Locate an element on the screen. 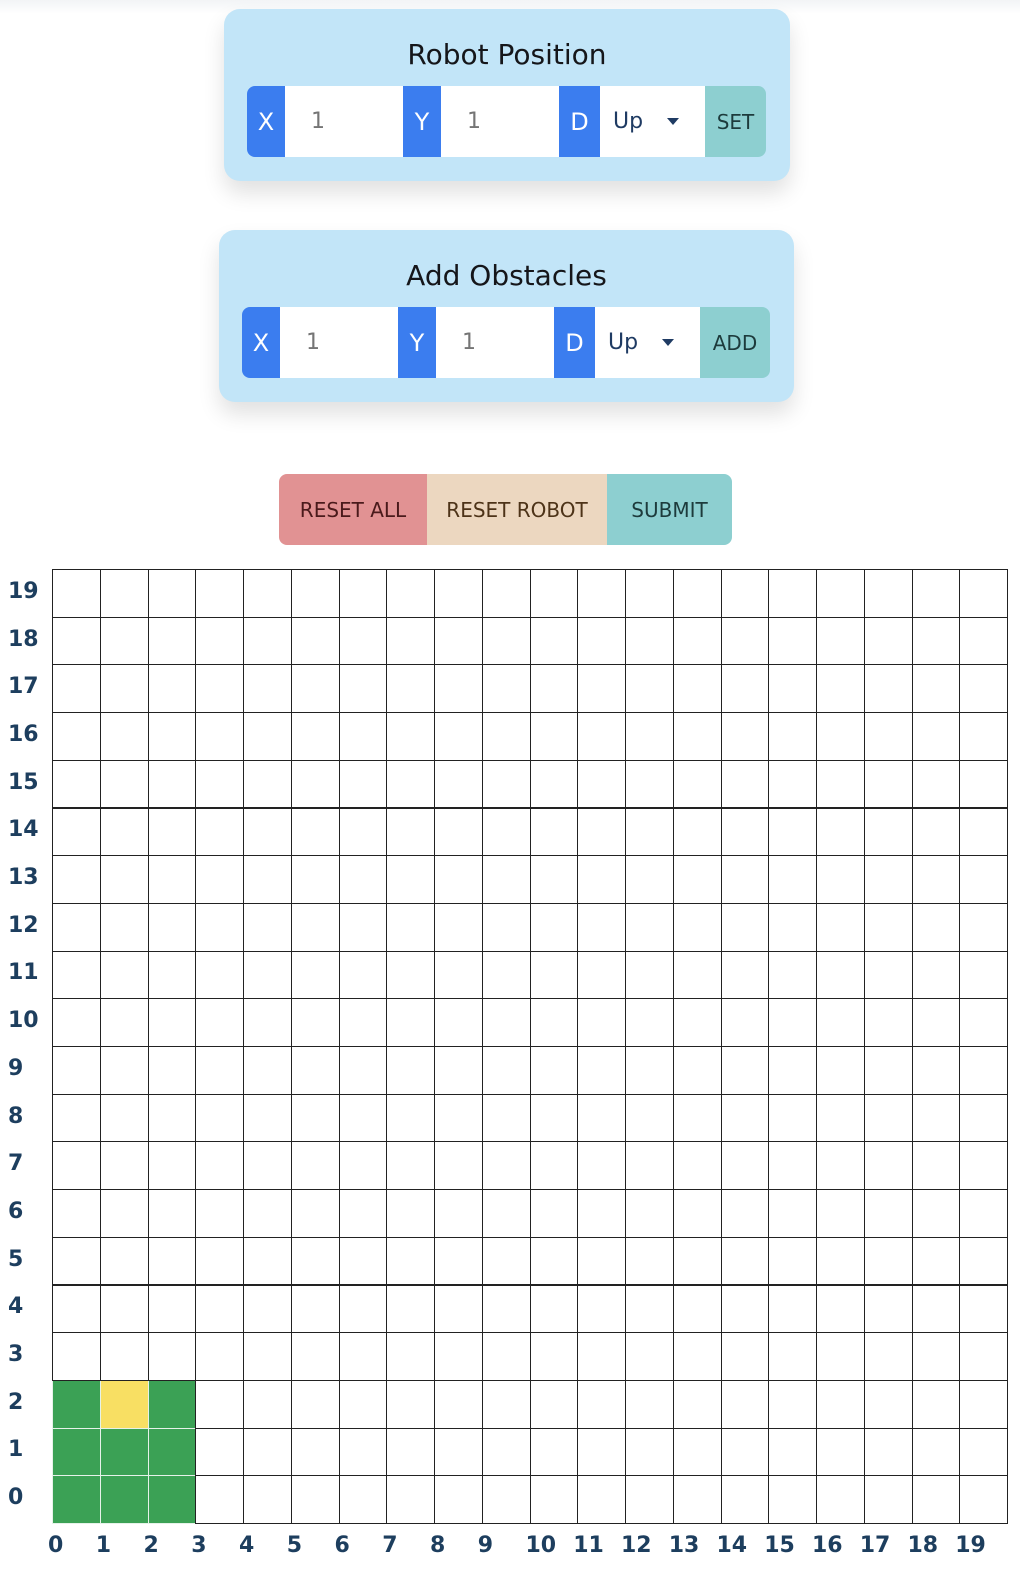  add-button: ADD is located at coordinates (735, 342).